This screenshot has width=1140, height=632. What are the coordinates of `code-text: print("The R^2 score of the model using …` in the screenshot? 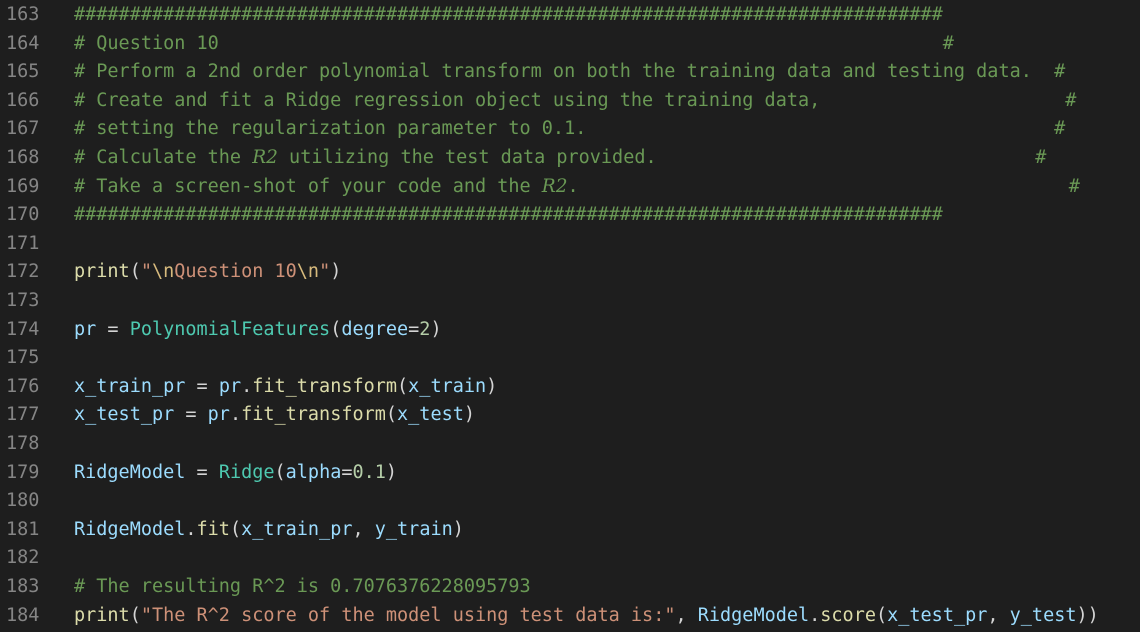 It's located at (586, 616).